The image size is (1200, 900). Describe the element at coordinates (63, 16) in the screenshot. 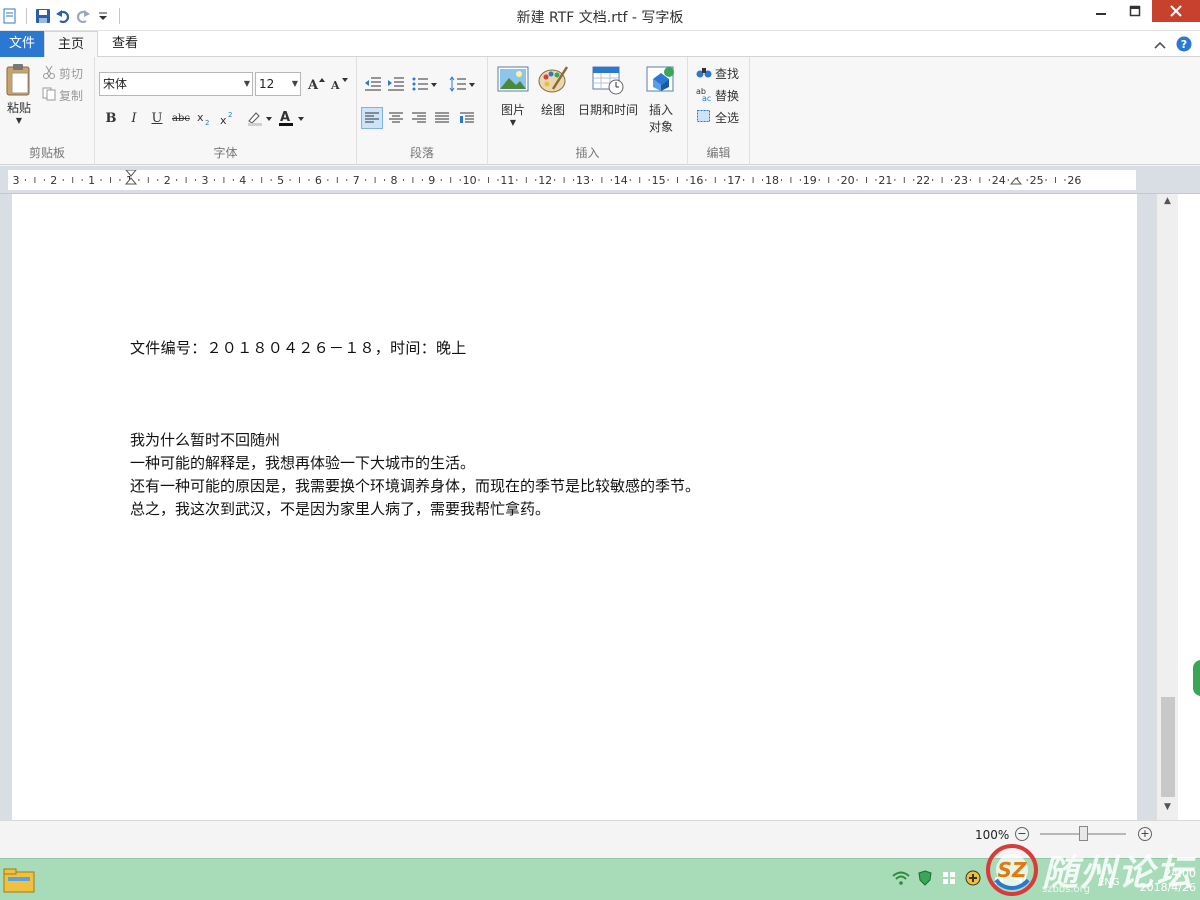

I see `undo-icon` at that location.